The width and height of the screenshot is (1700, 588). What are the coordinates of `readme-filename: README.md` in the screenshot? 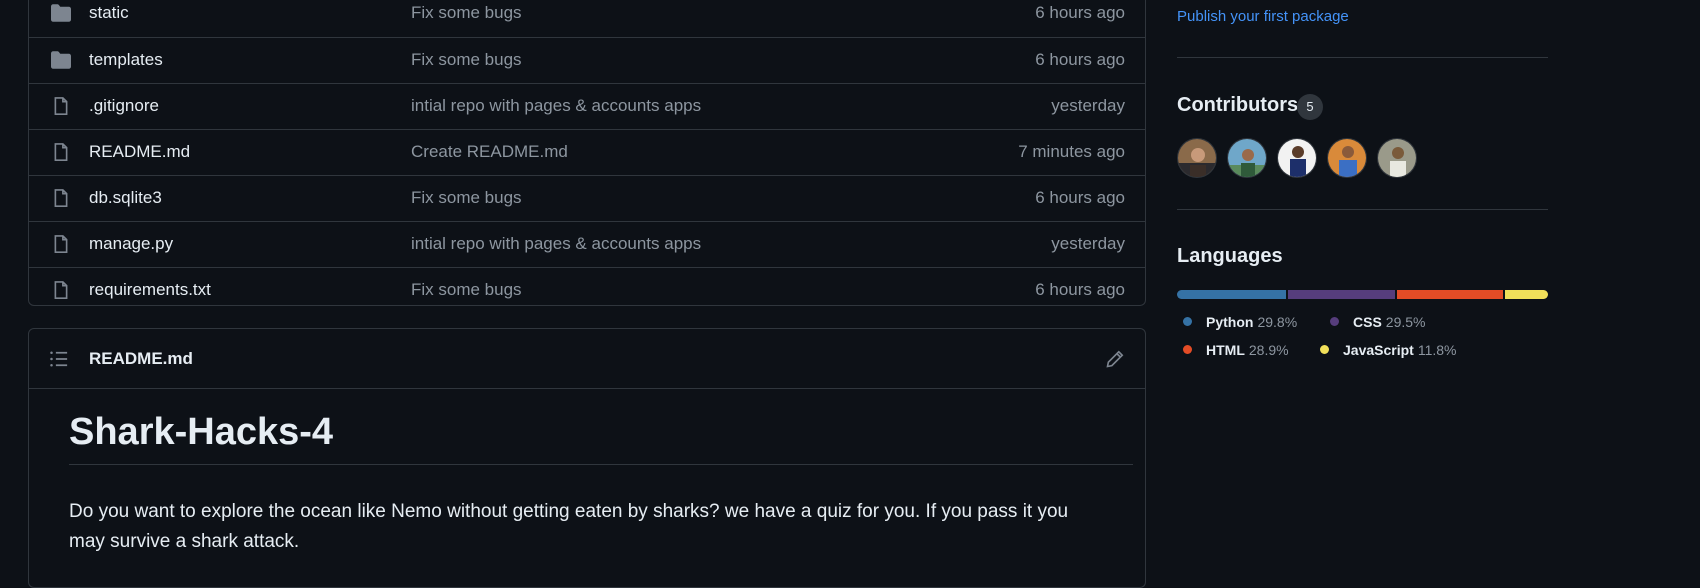 It's located at (141, 358).